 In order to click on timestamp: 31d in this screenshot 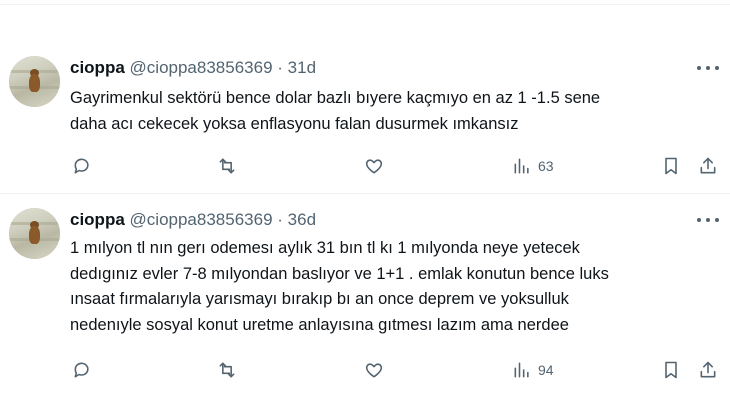, I will do `click(302, 67)`.